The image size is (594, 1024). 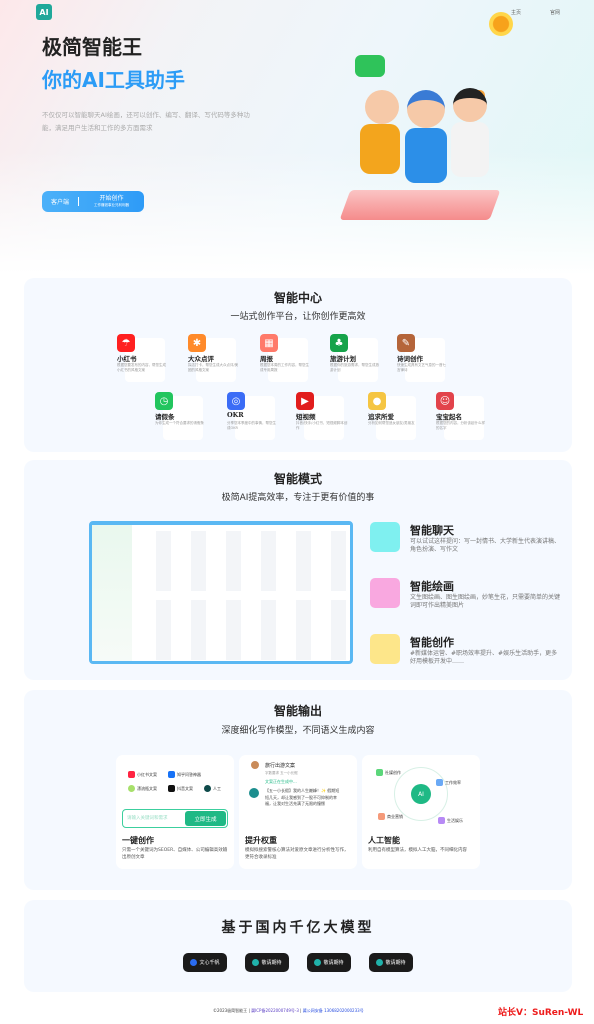 I want to click on section-title: 智能输出, so click(x=297, y=711).